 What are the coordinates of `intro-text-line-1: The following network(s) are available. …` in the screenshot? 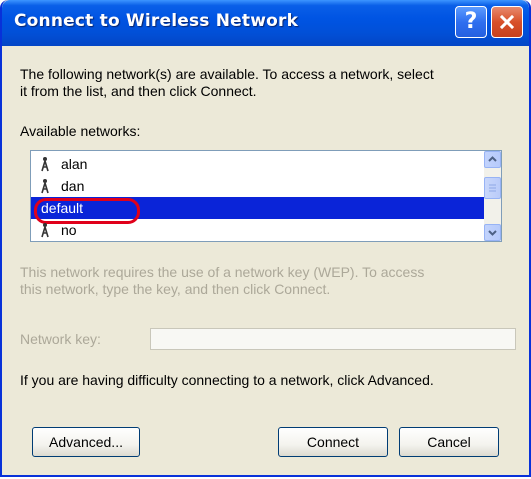 It's located at (227, 74).